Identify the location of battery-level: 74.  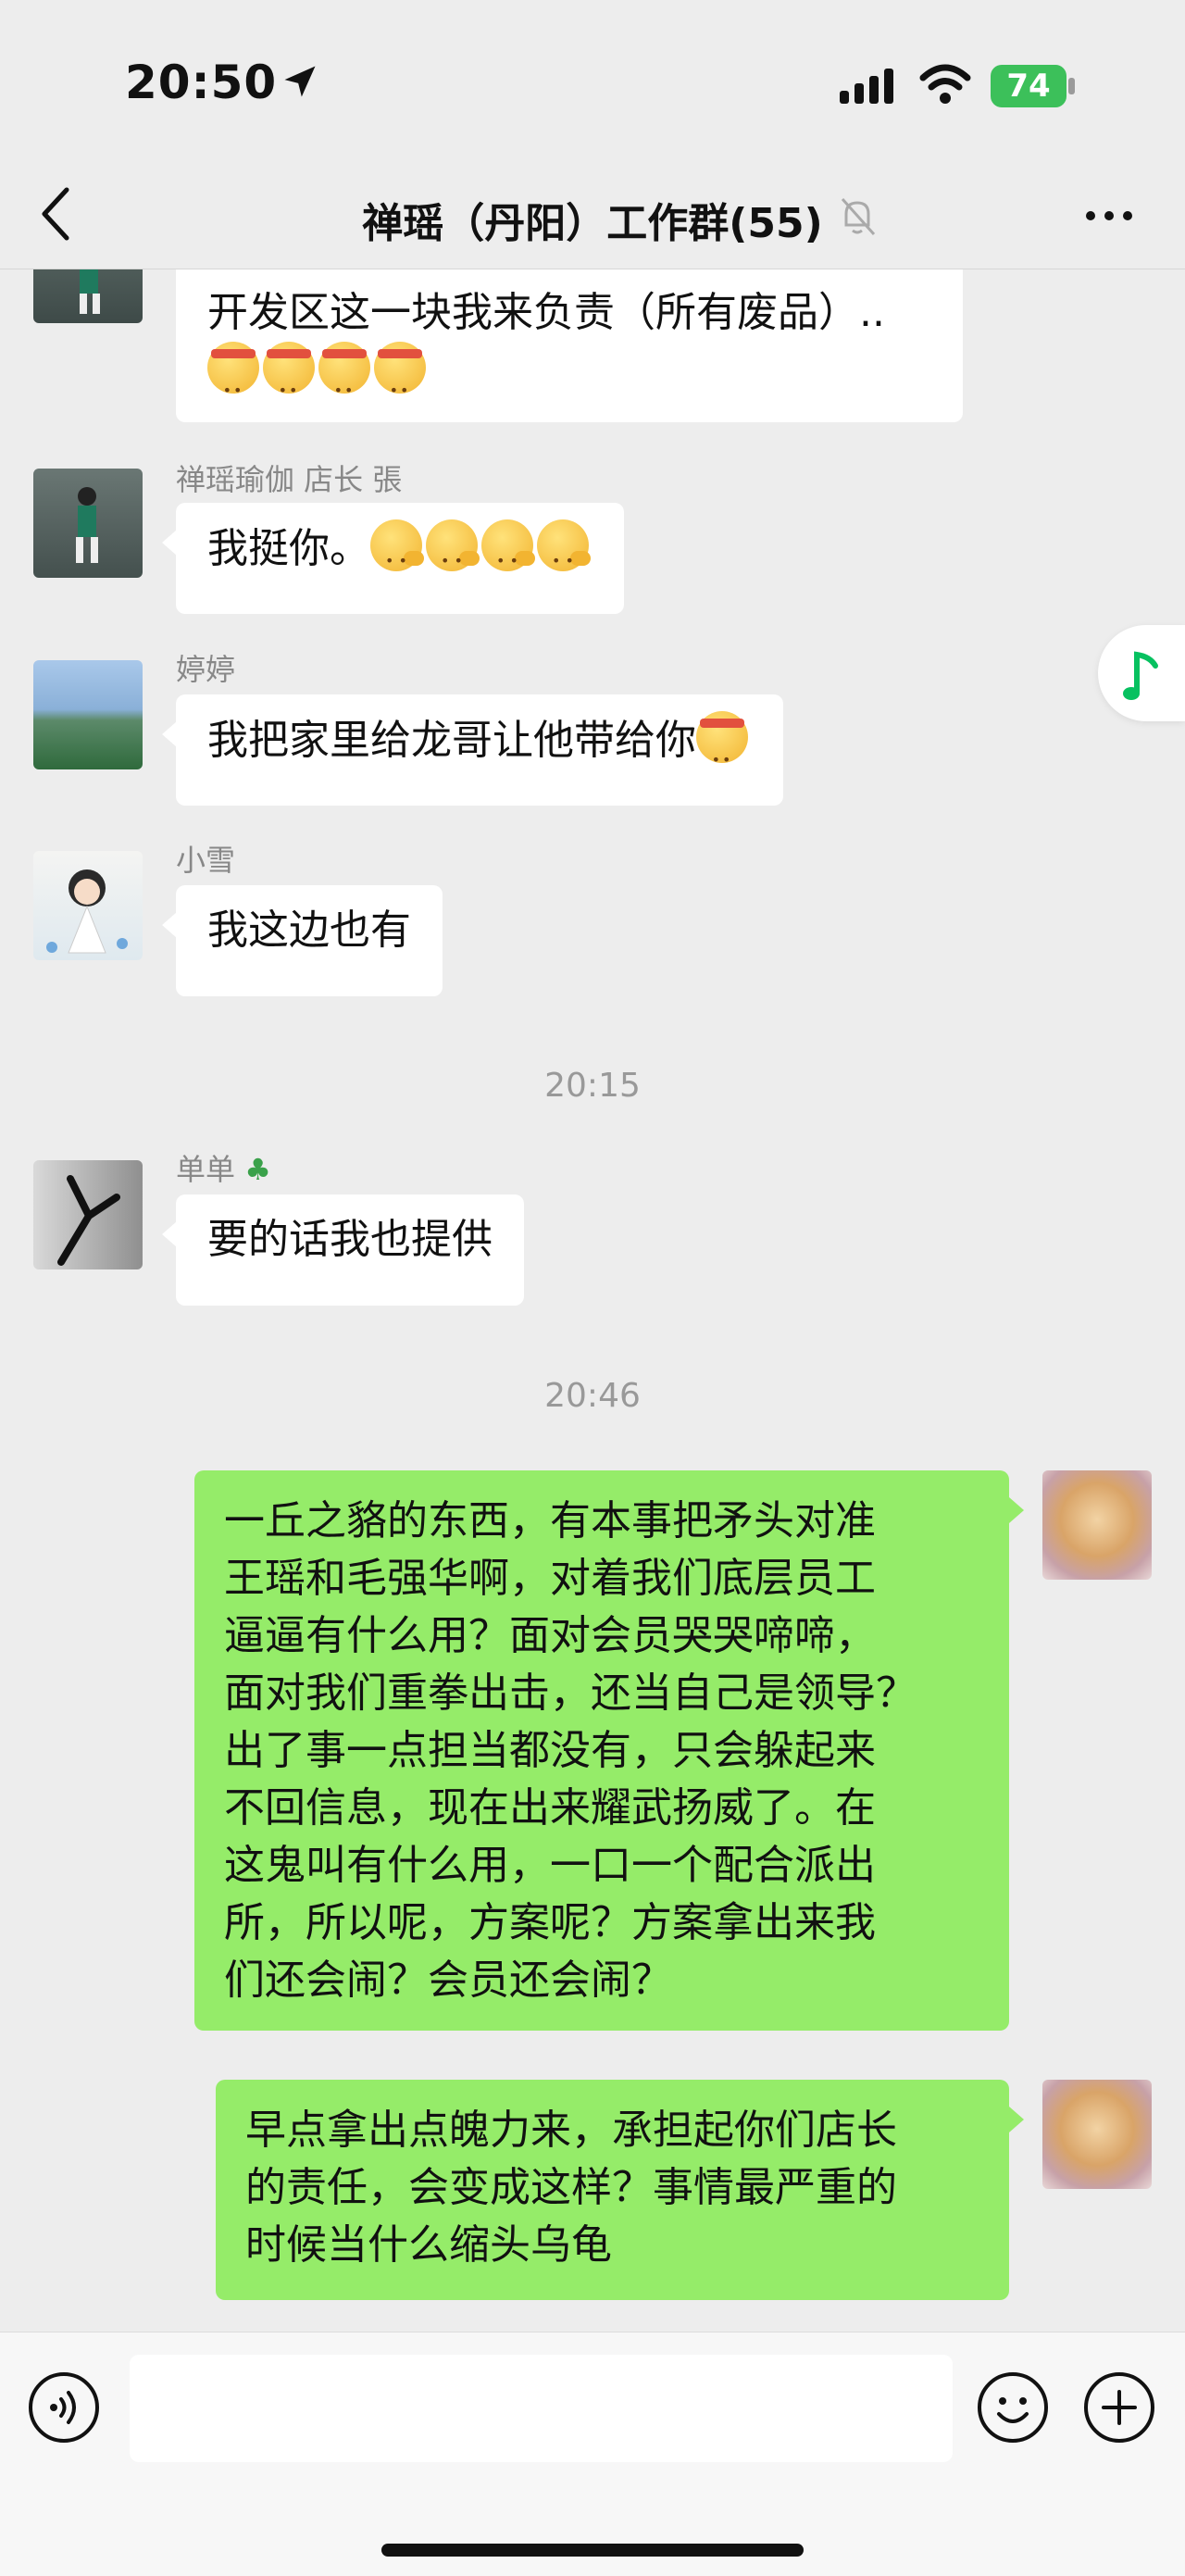
(1028, 86).